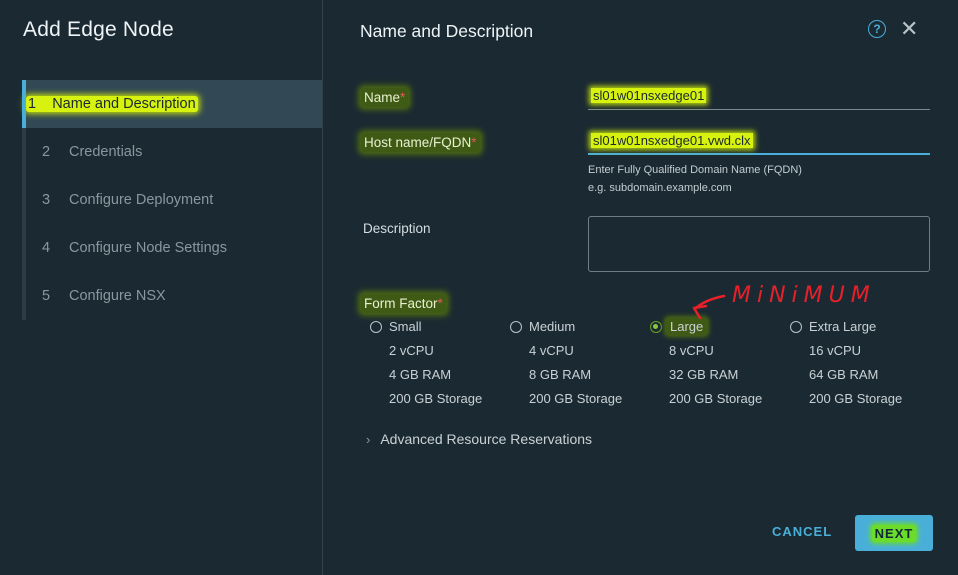  What do you see at coordinates (148, 248) in the screenshot?
I see `step-label: Configure Node Settings` at bounding box center [148, 248].